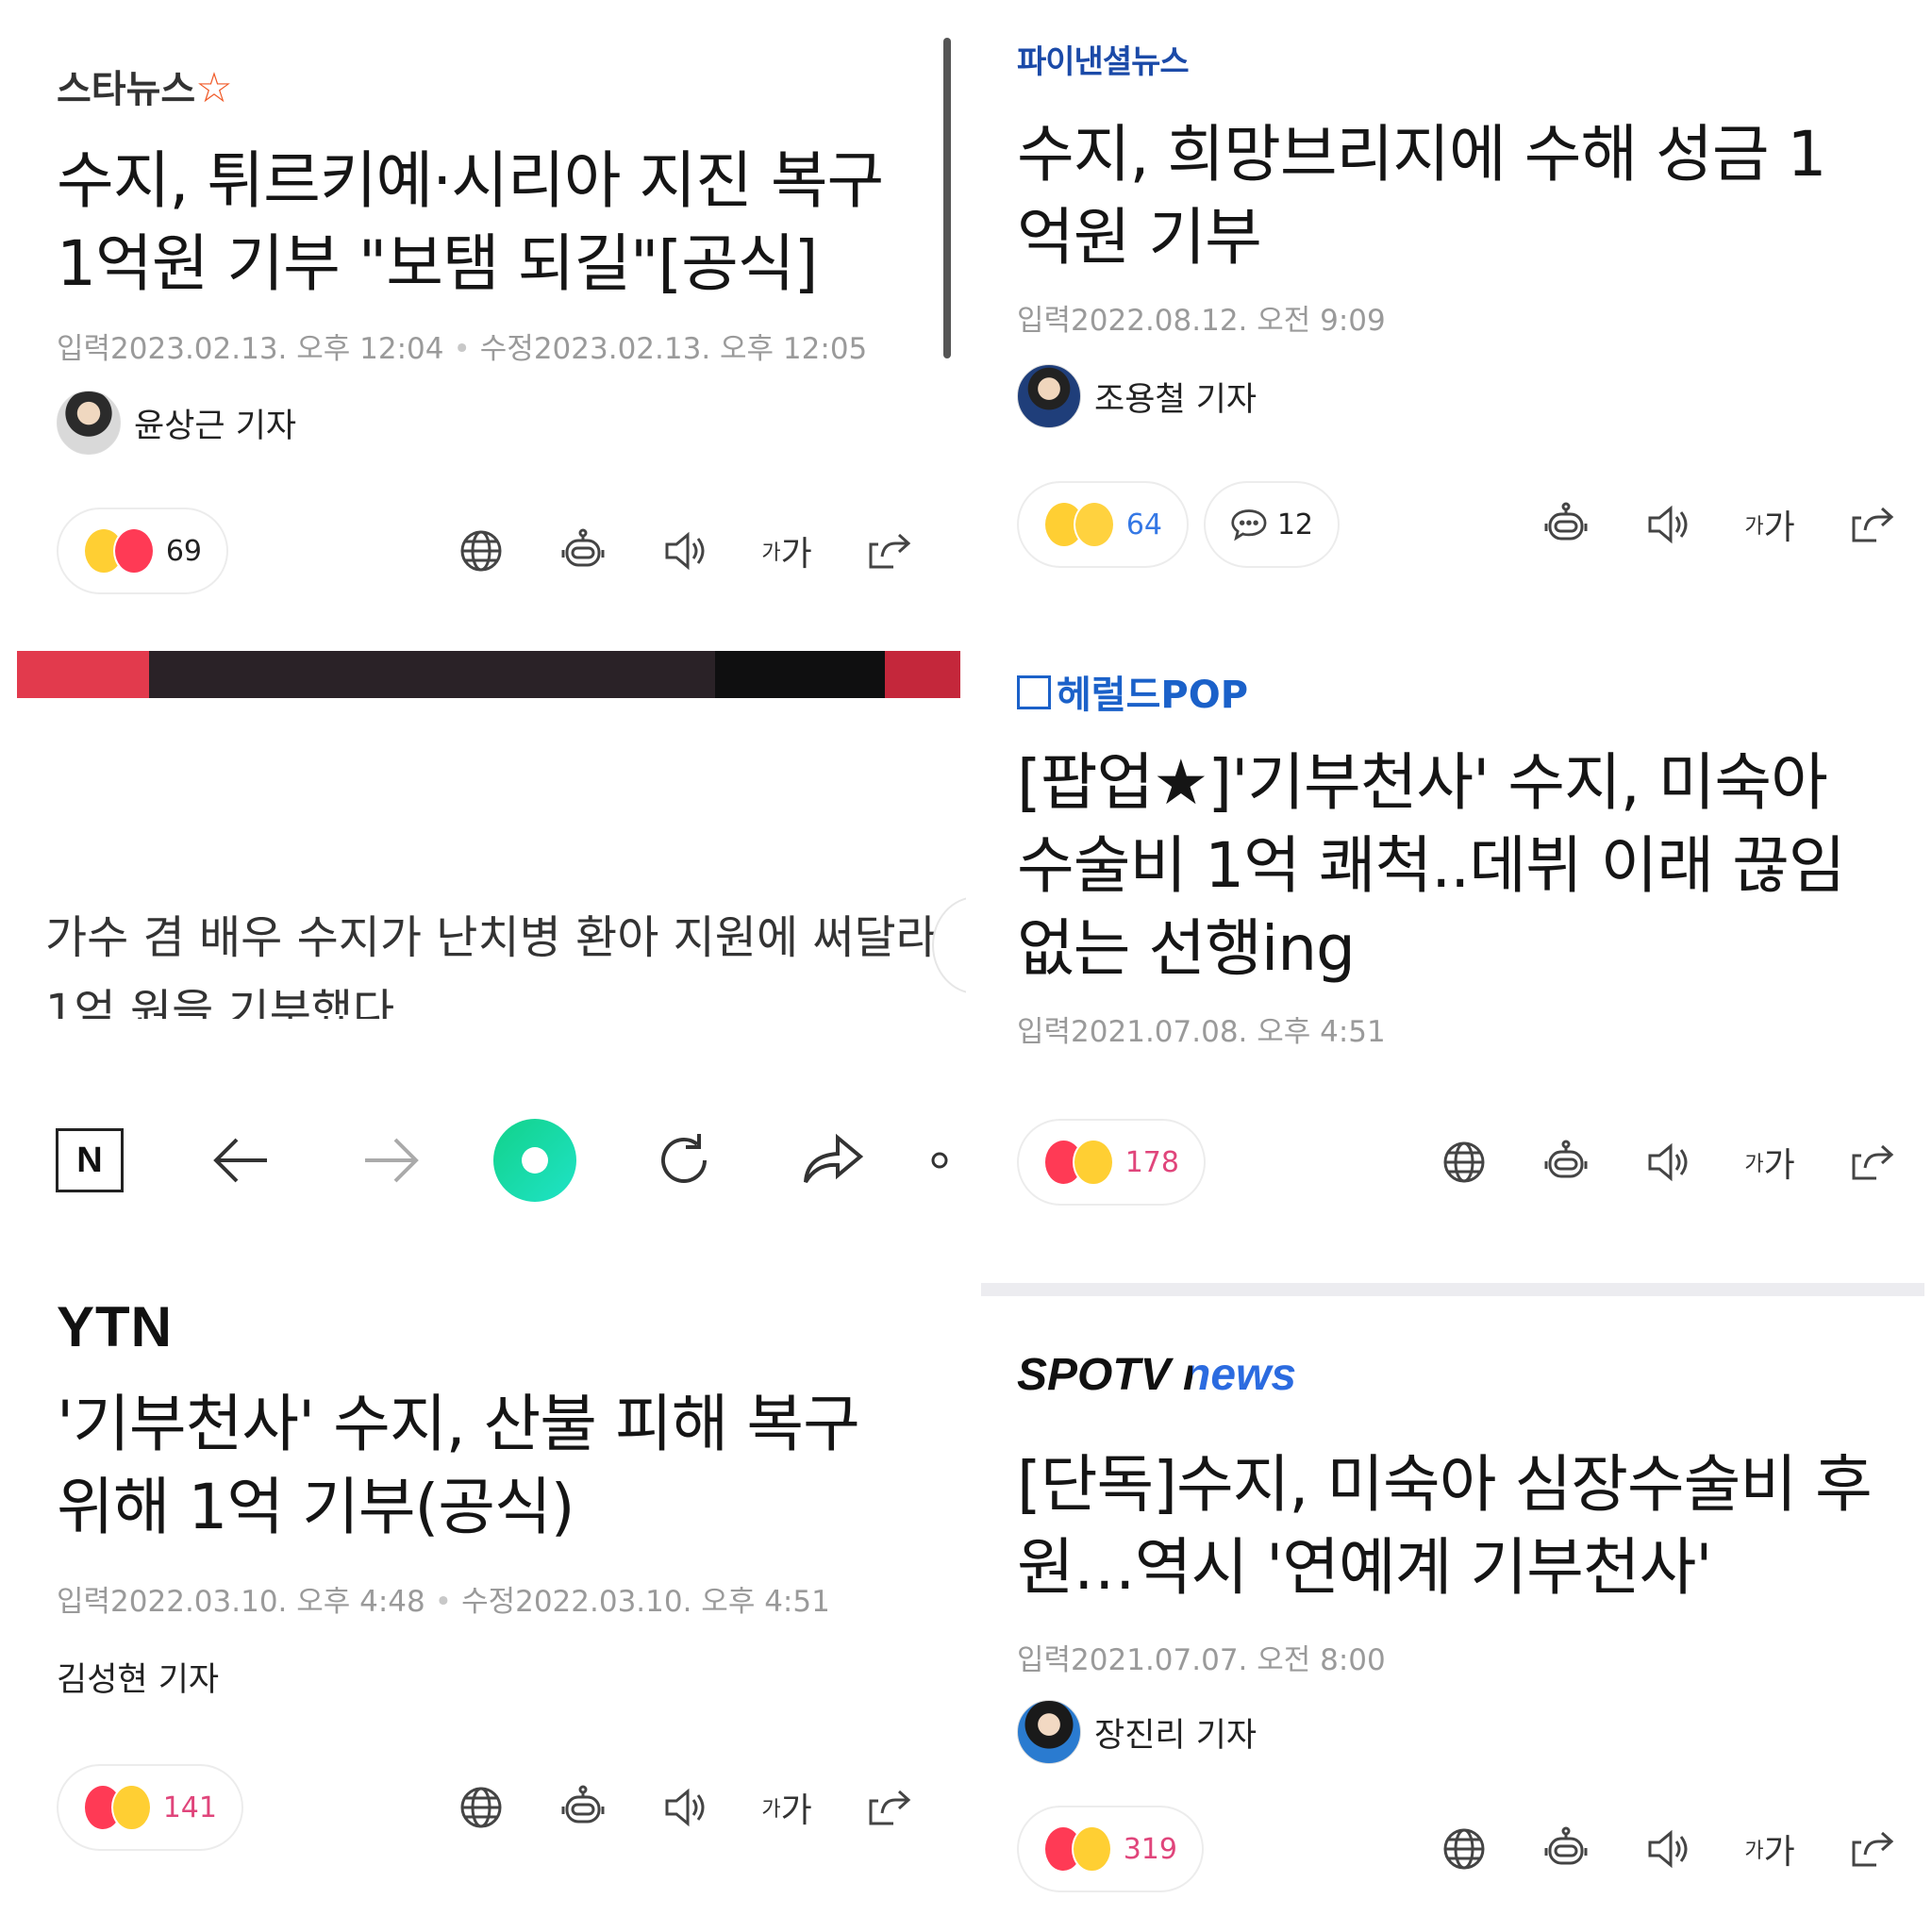  Describe the element at coordinates (1201, 1660) in the screenshot. I see `article-dates: 입력2021.07.07. 오전 8:00` at that location.